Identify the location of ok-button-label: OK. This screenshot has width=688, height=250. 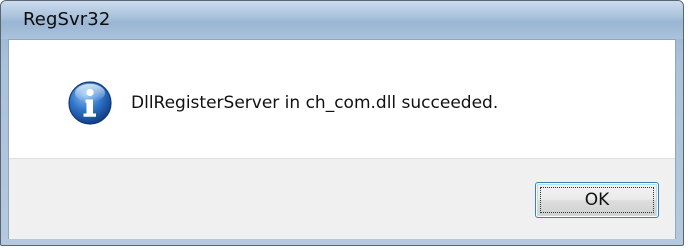
(597, 200).